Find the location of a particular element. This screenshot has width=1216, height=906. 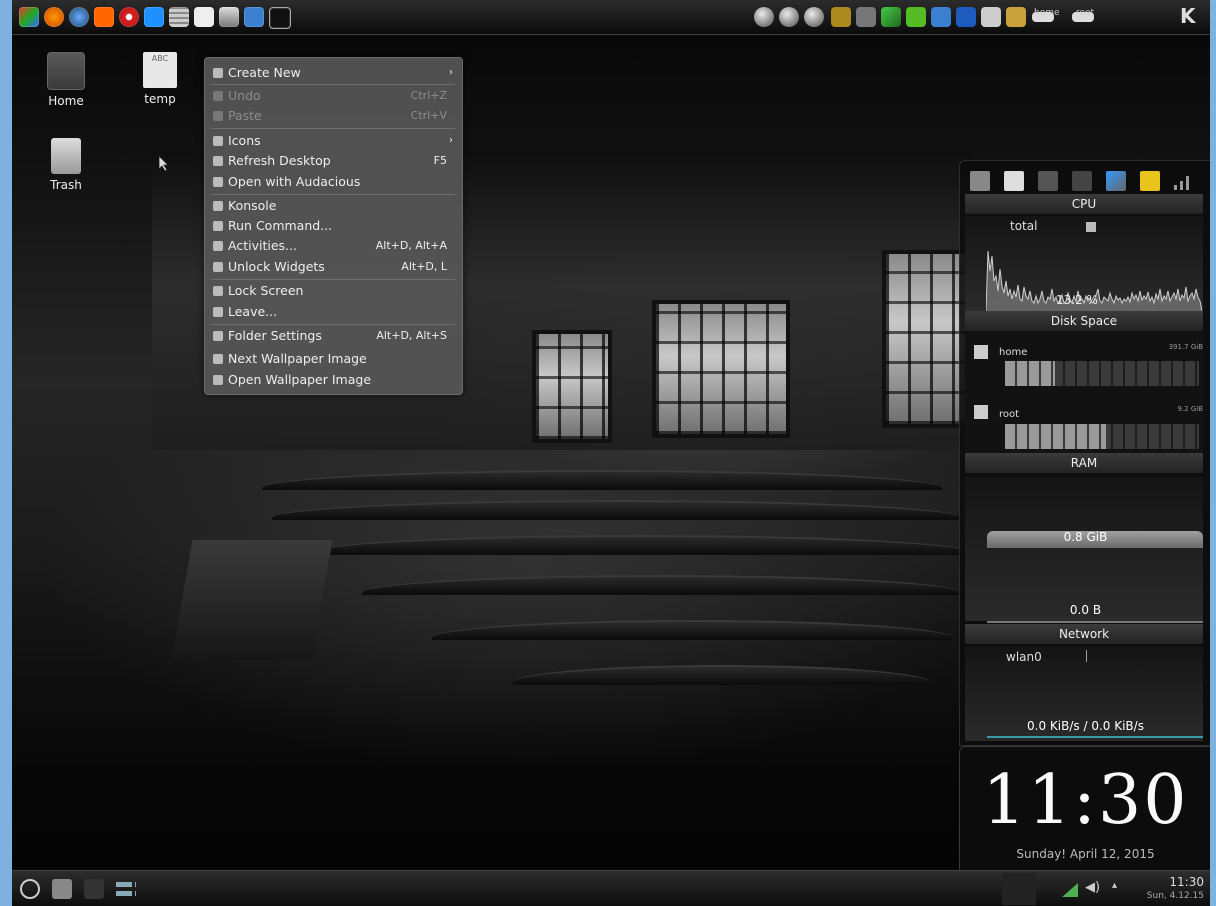

menu-item-lock-screen: Lock Screen is located at coordinates (333, 290).